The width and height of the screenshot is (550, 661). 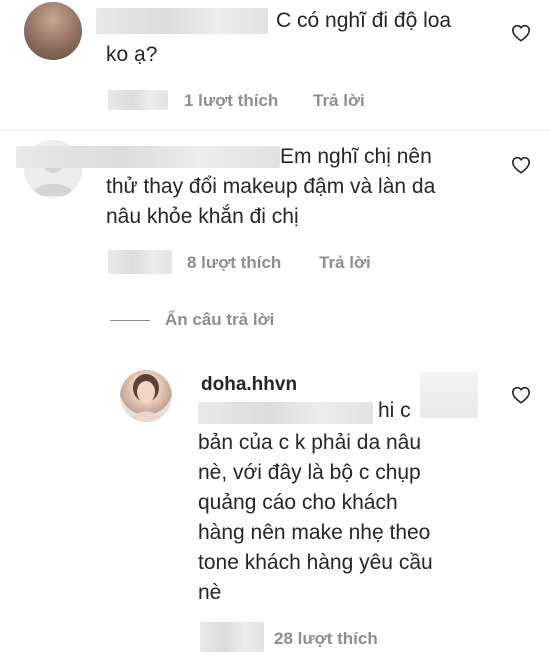 What do you see at coordinates (234, 263) in the screenshot?
I see `like-count: 8 lượt thích` at bounding box center [234, 263].